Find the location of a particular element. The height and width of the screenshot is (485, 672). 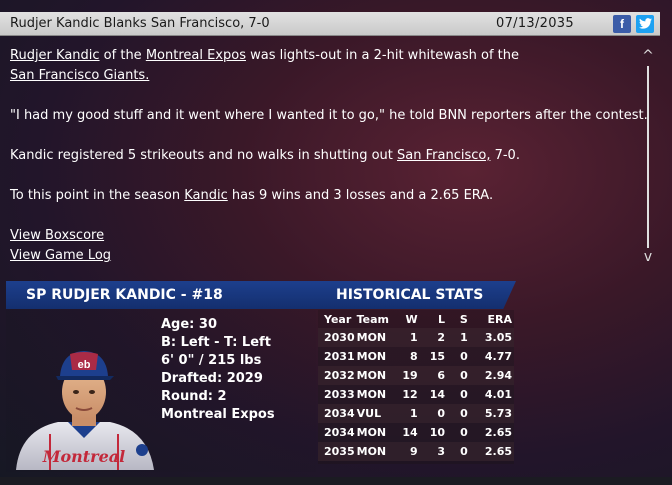

historical-stats-heading: HISTORICAL STATS is located at coordinates (410, 295).